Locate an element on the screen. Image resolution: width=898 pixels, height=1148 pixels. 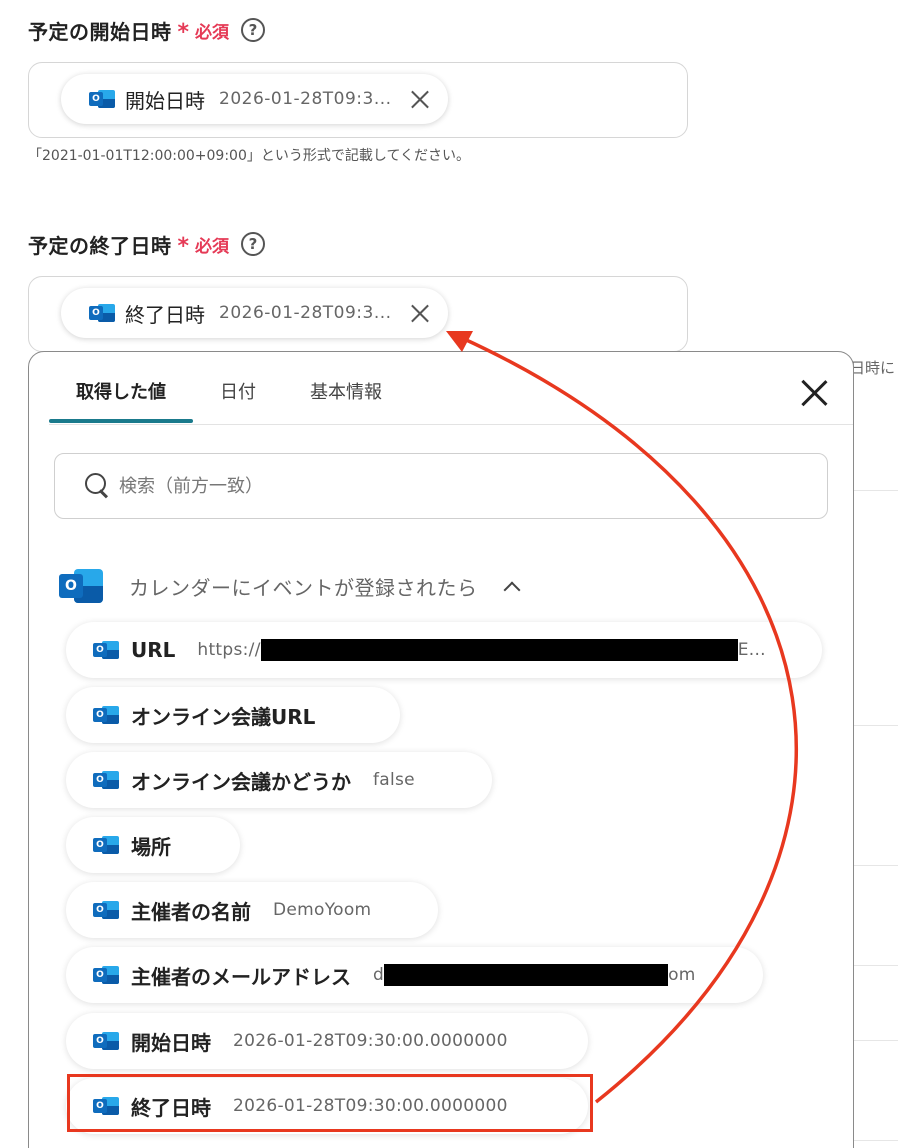
chip-label: 終了日時 is located at coordinates (165, 314).